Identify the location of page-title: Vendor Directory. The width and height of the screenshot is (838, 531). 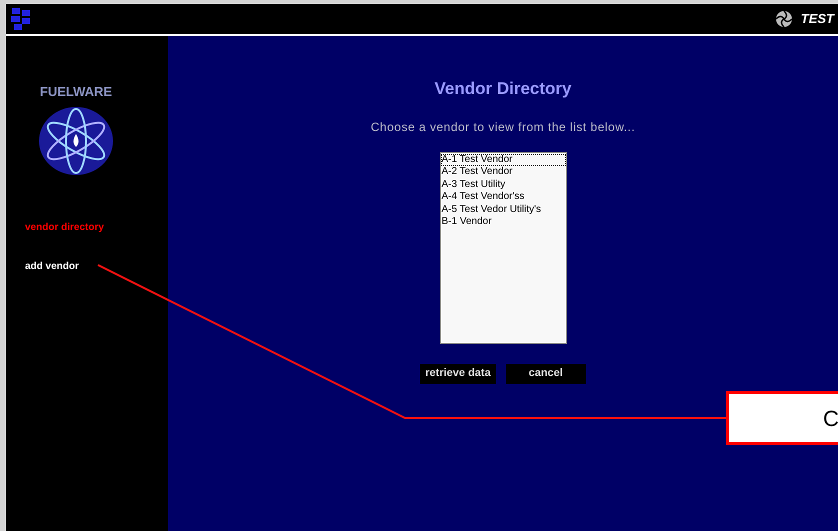
(503, 89).